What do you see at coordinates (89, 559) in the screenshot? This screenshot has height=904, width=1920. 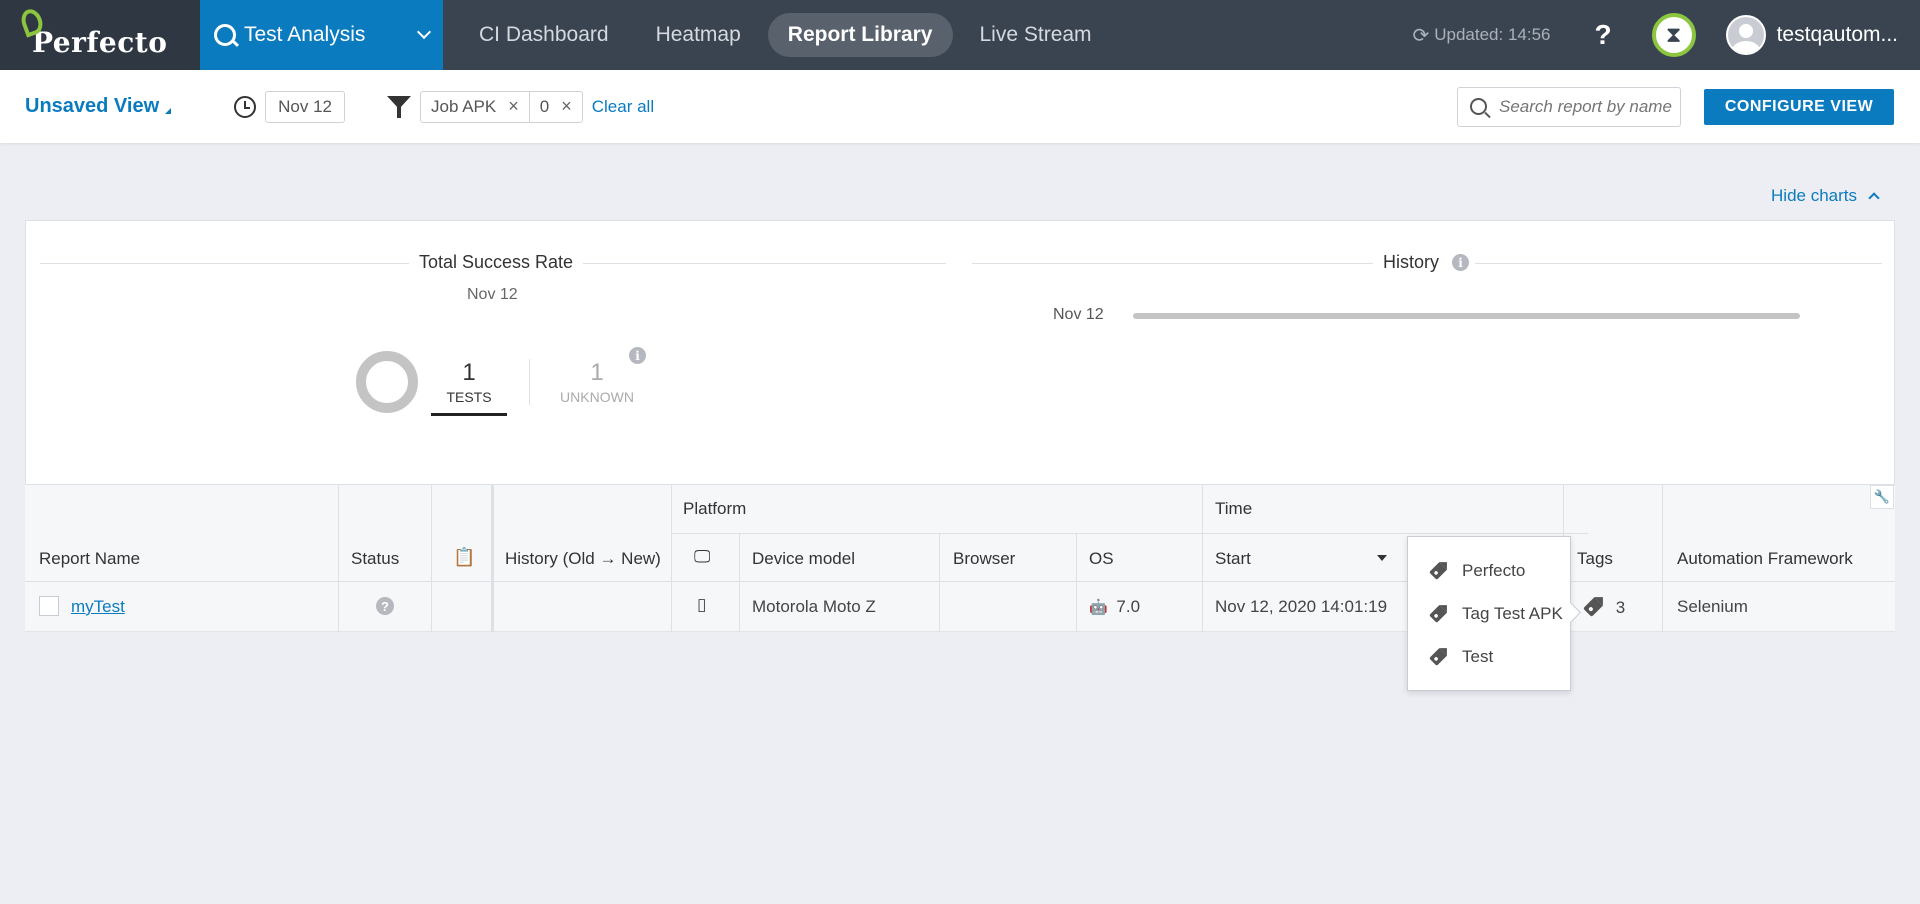 I see `col-report-name: Report Name` at bounding box center [89, 559].